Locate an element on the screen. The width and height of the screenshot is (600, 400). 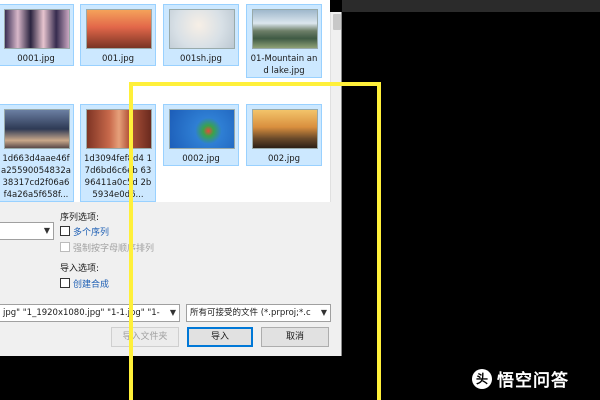
file-name: 0001.jpg is located at coordinates (36, 59).